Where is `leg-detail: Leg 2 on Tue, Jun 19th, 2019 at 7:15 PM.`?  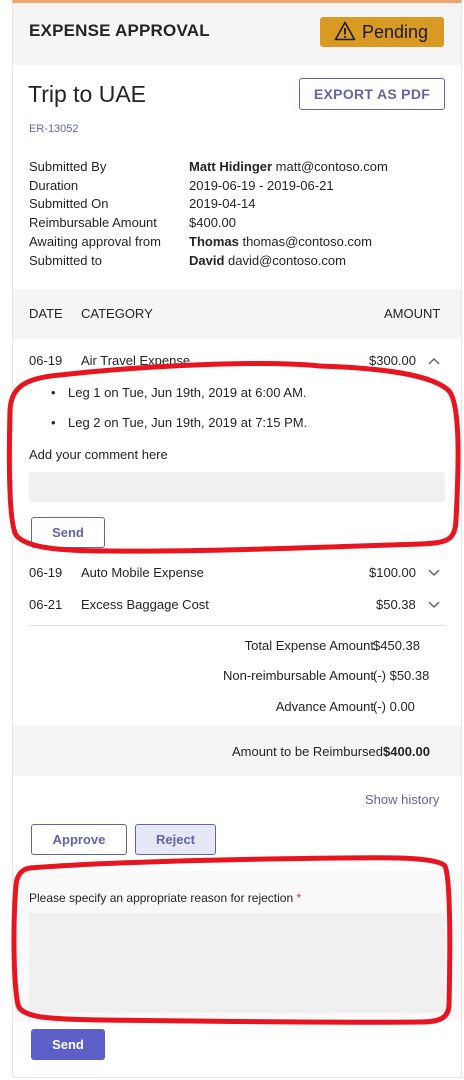
leg-detail: Leg 2 on Tue, Jun 19th, 2019 at 7:15 PM. is located at coordinates (188, 422).